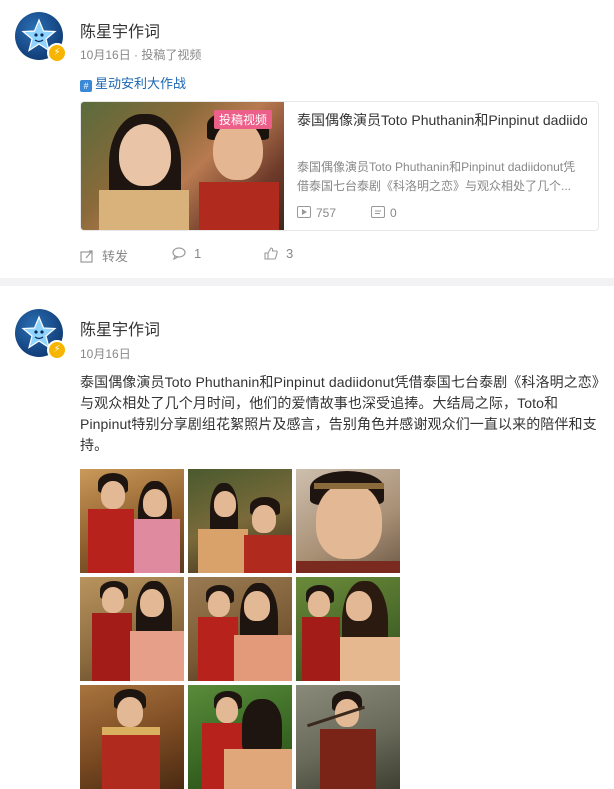  What do you see at coordinates (393, 213) in the screenshot?
I see `comment-count-value: 0` at bounding box center [393, 213].